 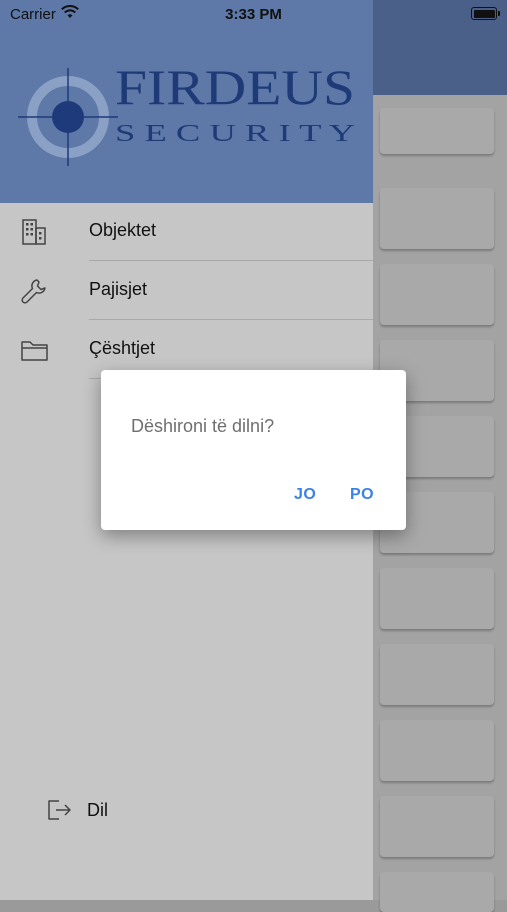 I want to click on battery-icon, so click(x=485, y=13).